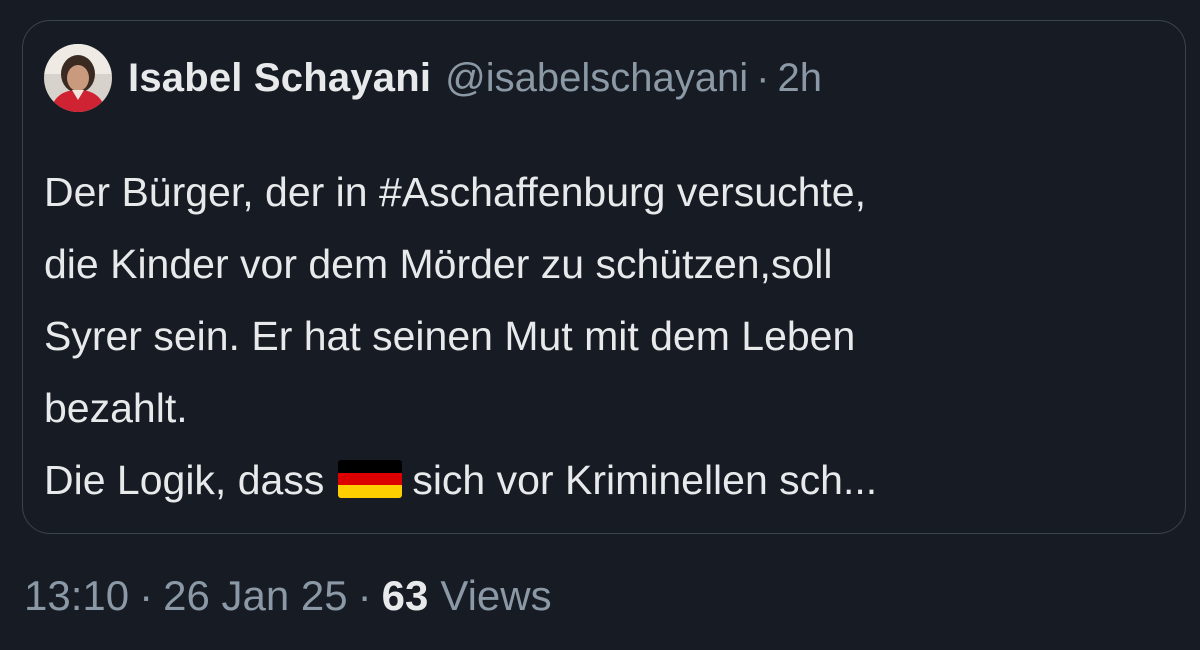 Image resolution: width=1200 pixels, height=650 pixels. What do you see at coordinates (405, 596) in the screenshot?
I see `views-count: 63` at bounding box center [405, 596].